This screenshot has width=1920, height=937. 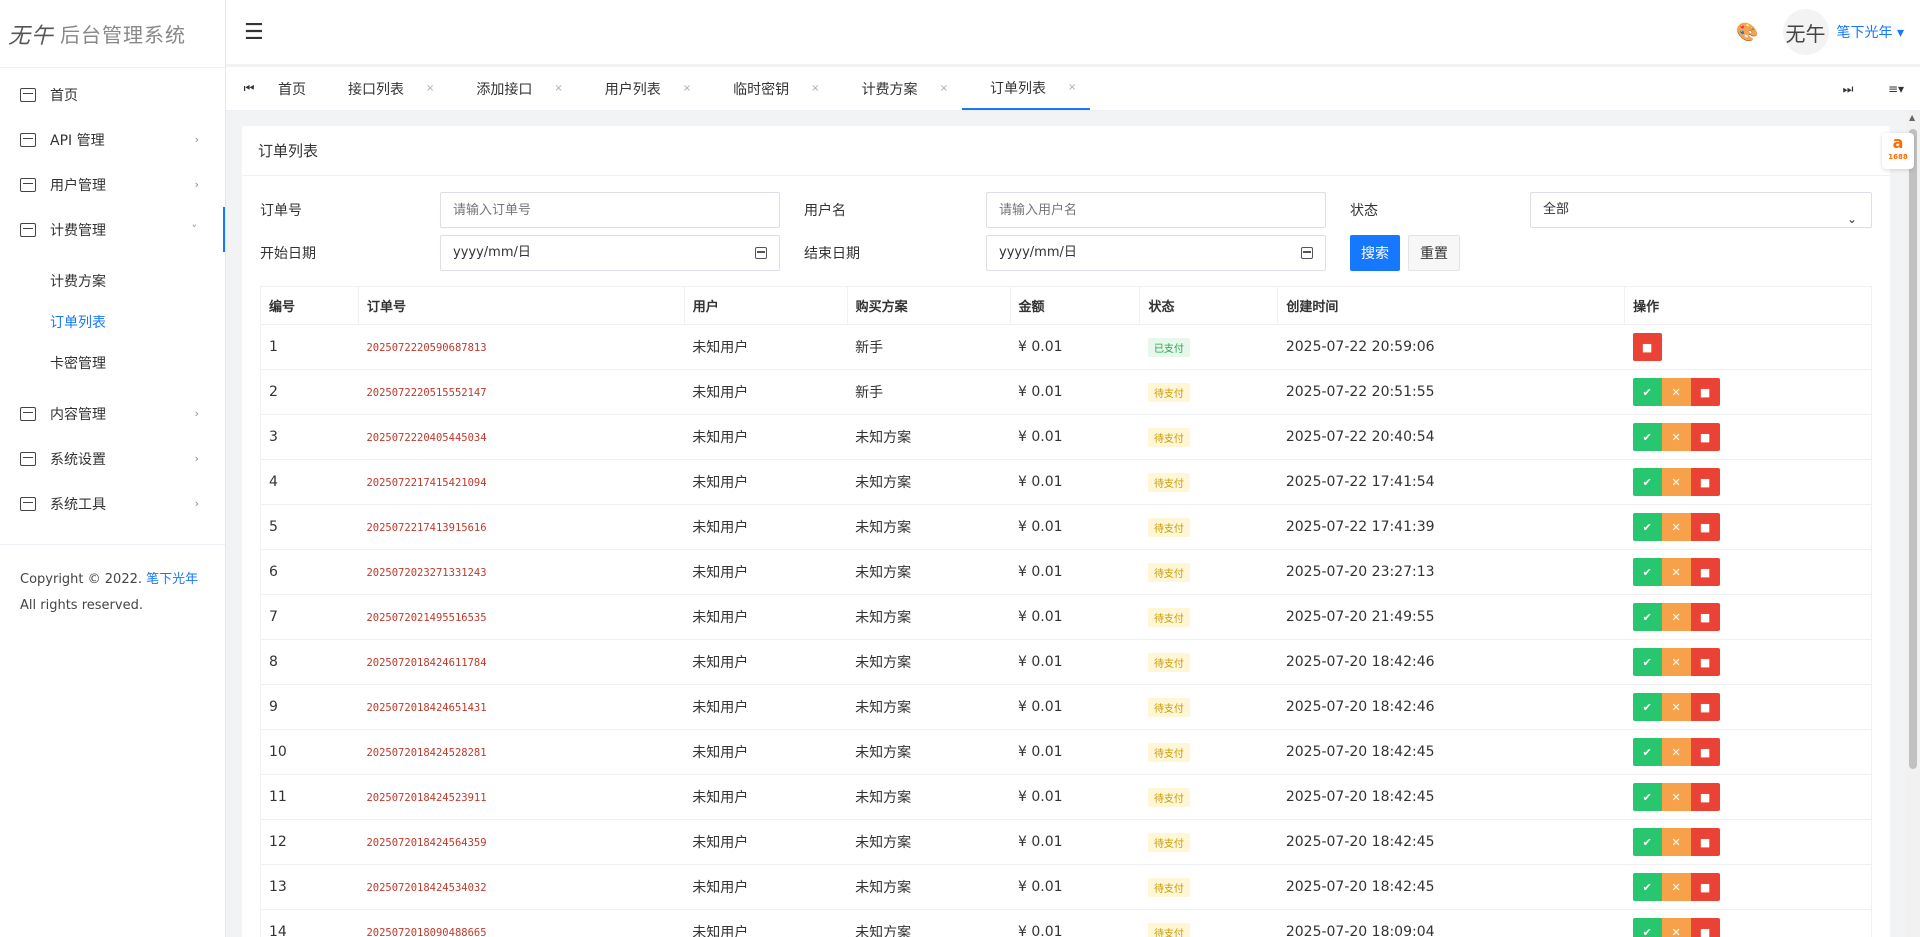 I want to click on tabs-menu-icon: ≡▾, so click(x=1896, y=89).